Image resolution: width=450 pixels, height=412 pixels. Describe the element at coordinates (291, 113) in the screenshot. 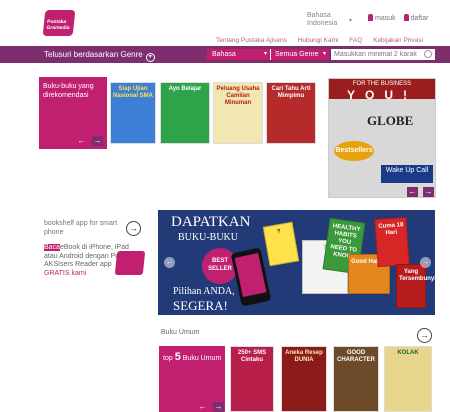

I see `book-cover: Cari Tahu Arti Mimpimu` at that location.